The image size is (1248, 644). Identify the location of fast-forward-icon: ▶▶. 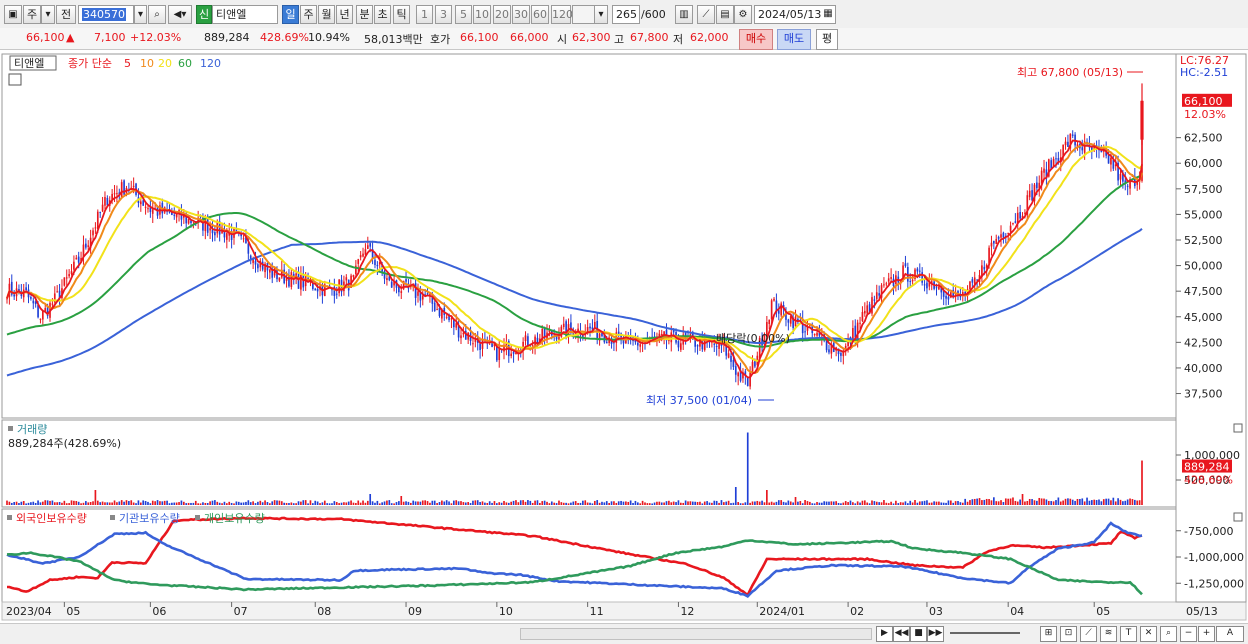
(935, 634).